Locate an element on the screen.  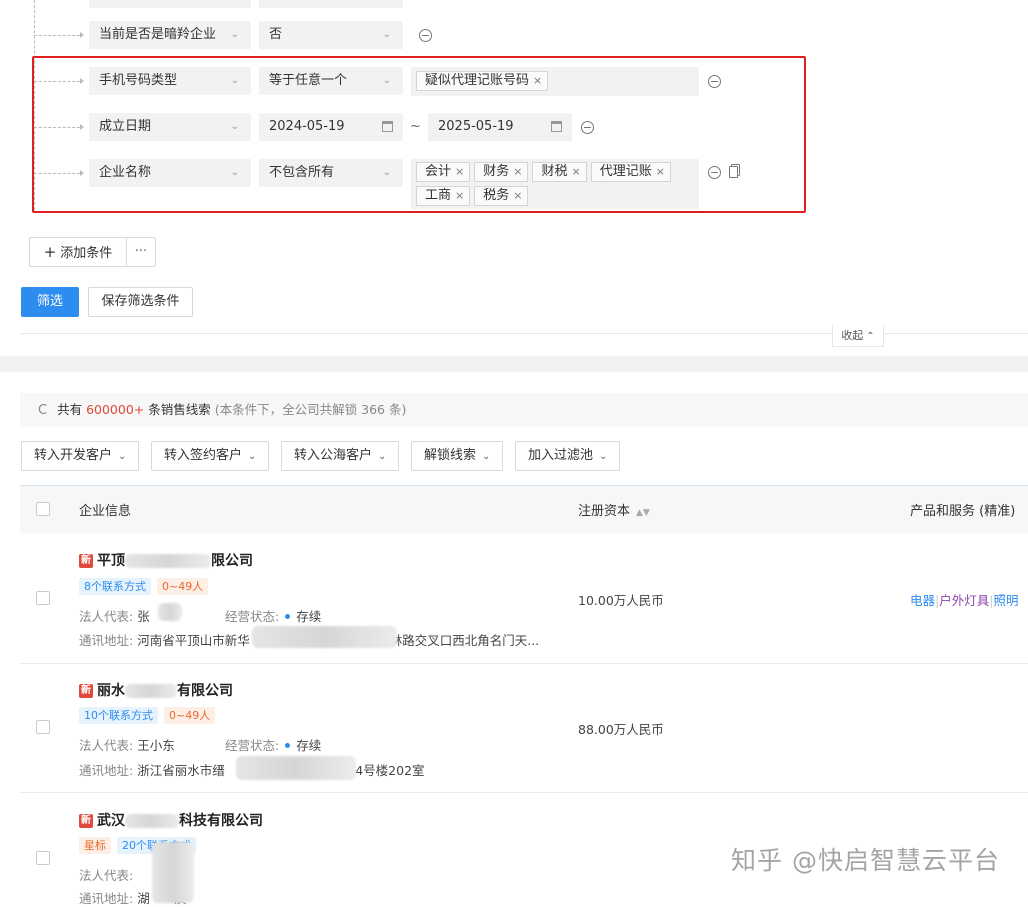
action-unlock: 解锁线索 ⌄ is located at coordinates (457, 456).